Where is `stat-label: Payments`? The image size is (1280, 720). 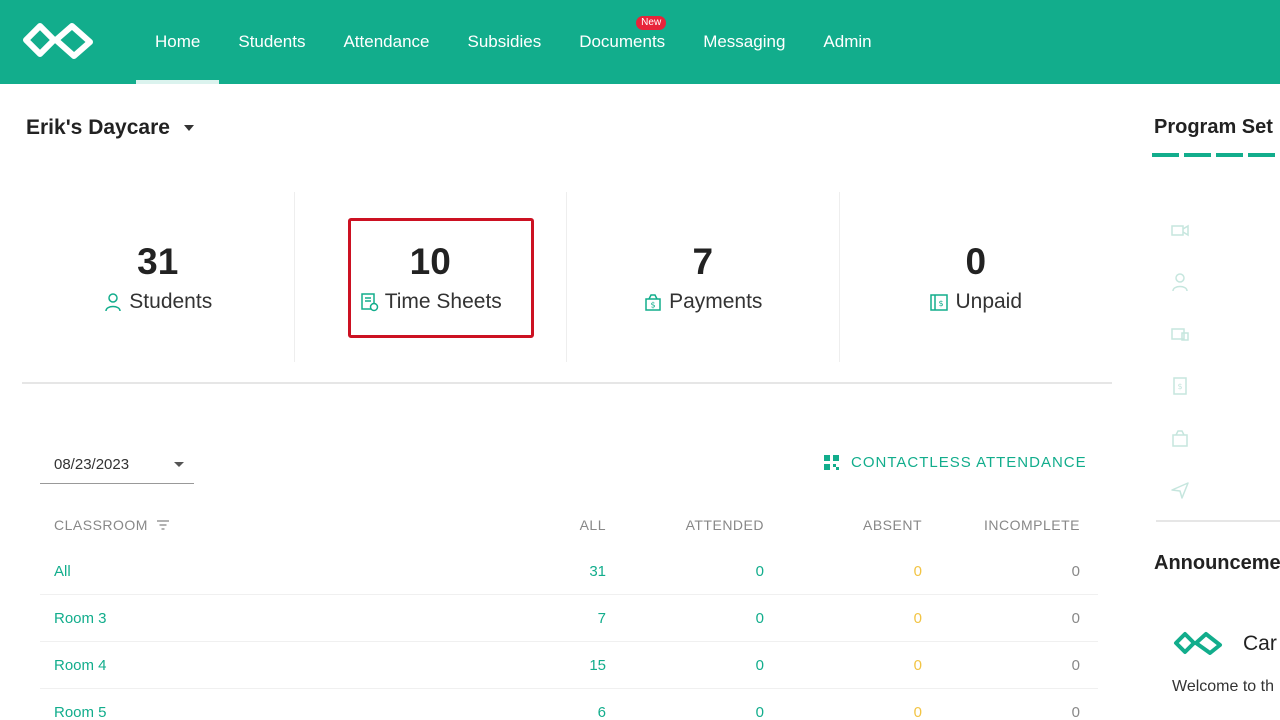
stat-label: Payments is located at coordinates (716, 301).